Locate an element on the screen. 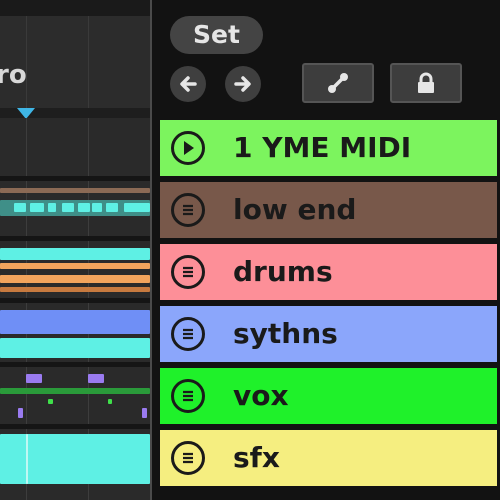 The width and height of the screenshot is (500, 500). track-name: drums is located at coordinates (283, 271).